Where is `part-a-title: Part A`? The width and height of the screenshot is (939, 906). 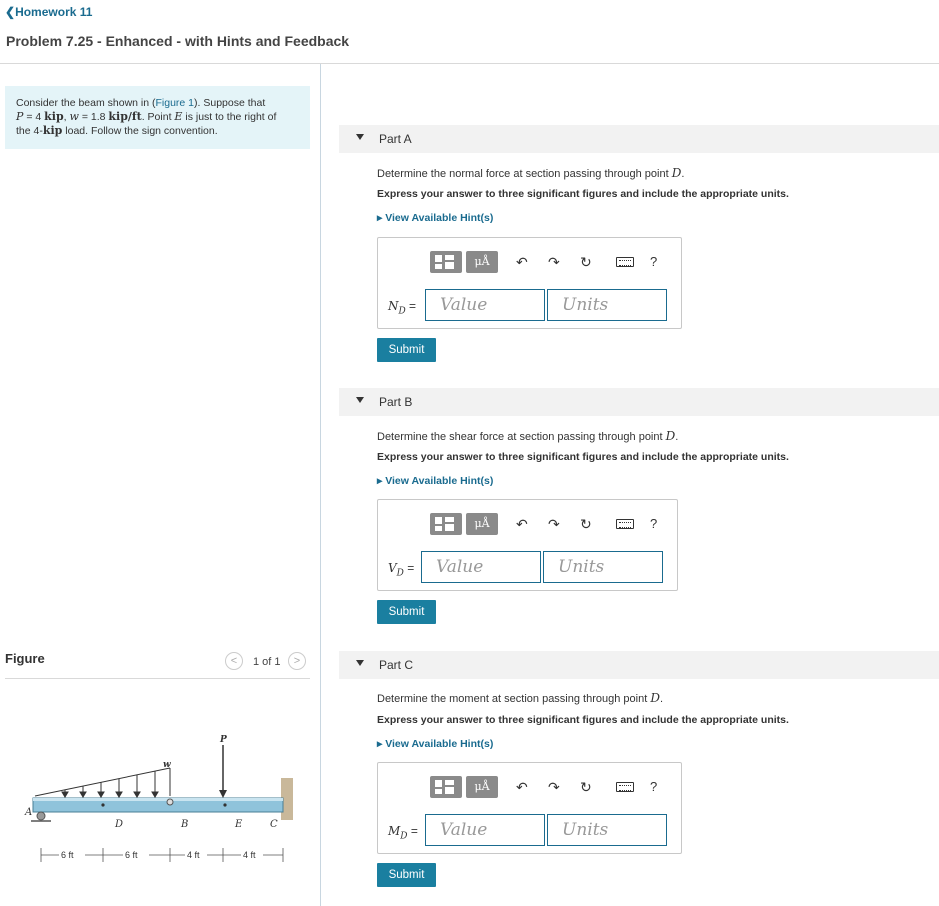 part-a-title: Part A is located at coordinates (395, 139).